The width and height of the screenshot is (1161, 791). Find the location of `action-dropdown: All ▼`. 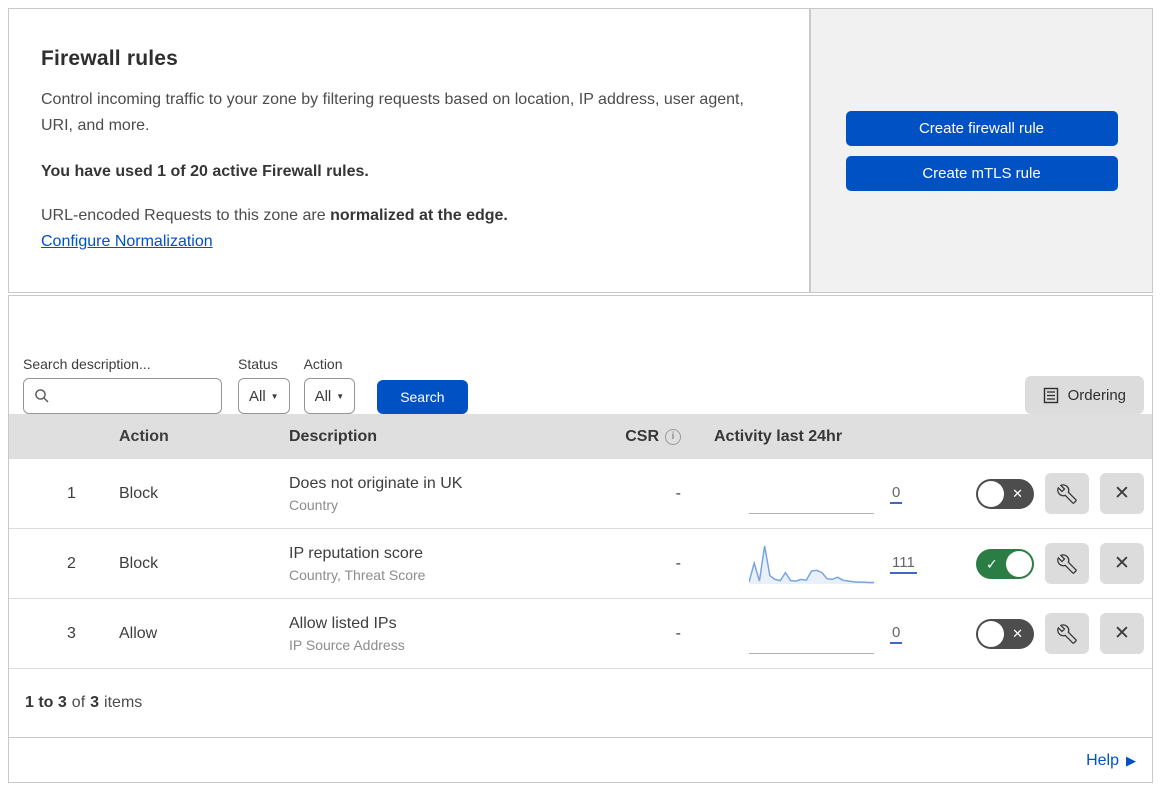

action-dropdown: All ▼ is located at coordinates (329, 396).